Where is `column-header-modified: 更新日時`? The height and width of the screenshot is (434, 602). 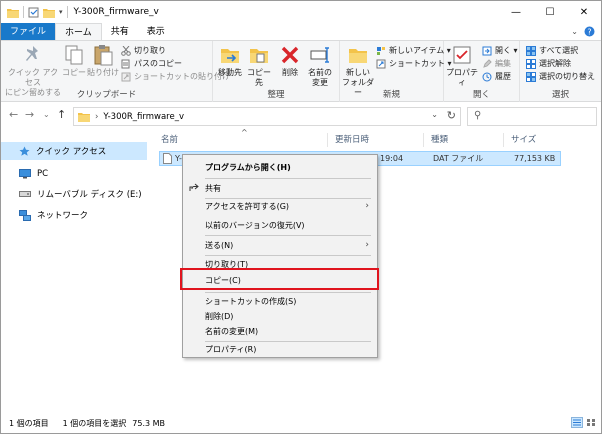 column-header-modified: 更新日時 is located at coordinates (352, 140).